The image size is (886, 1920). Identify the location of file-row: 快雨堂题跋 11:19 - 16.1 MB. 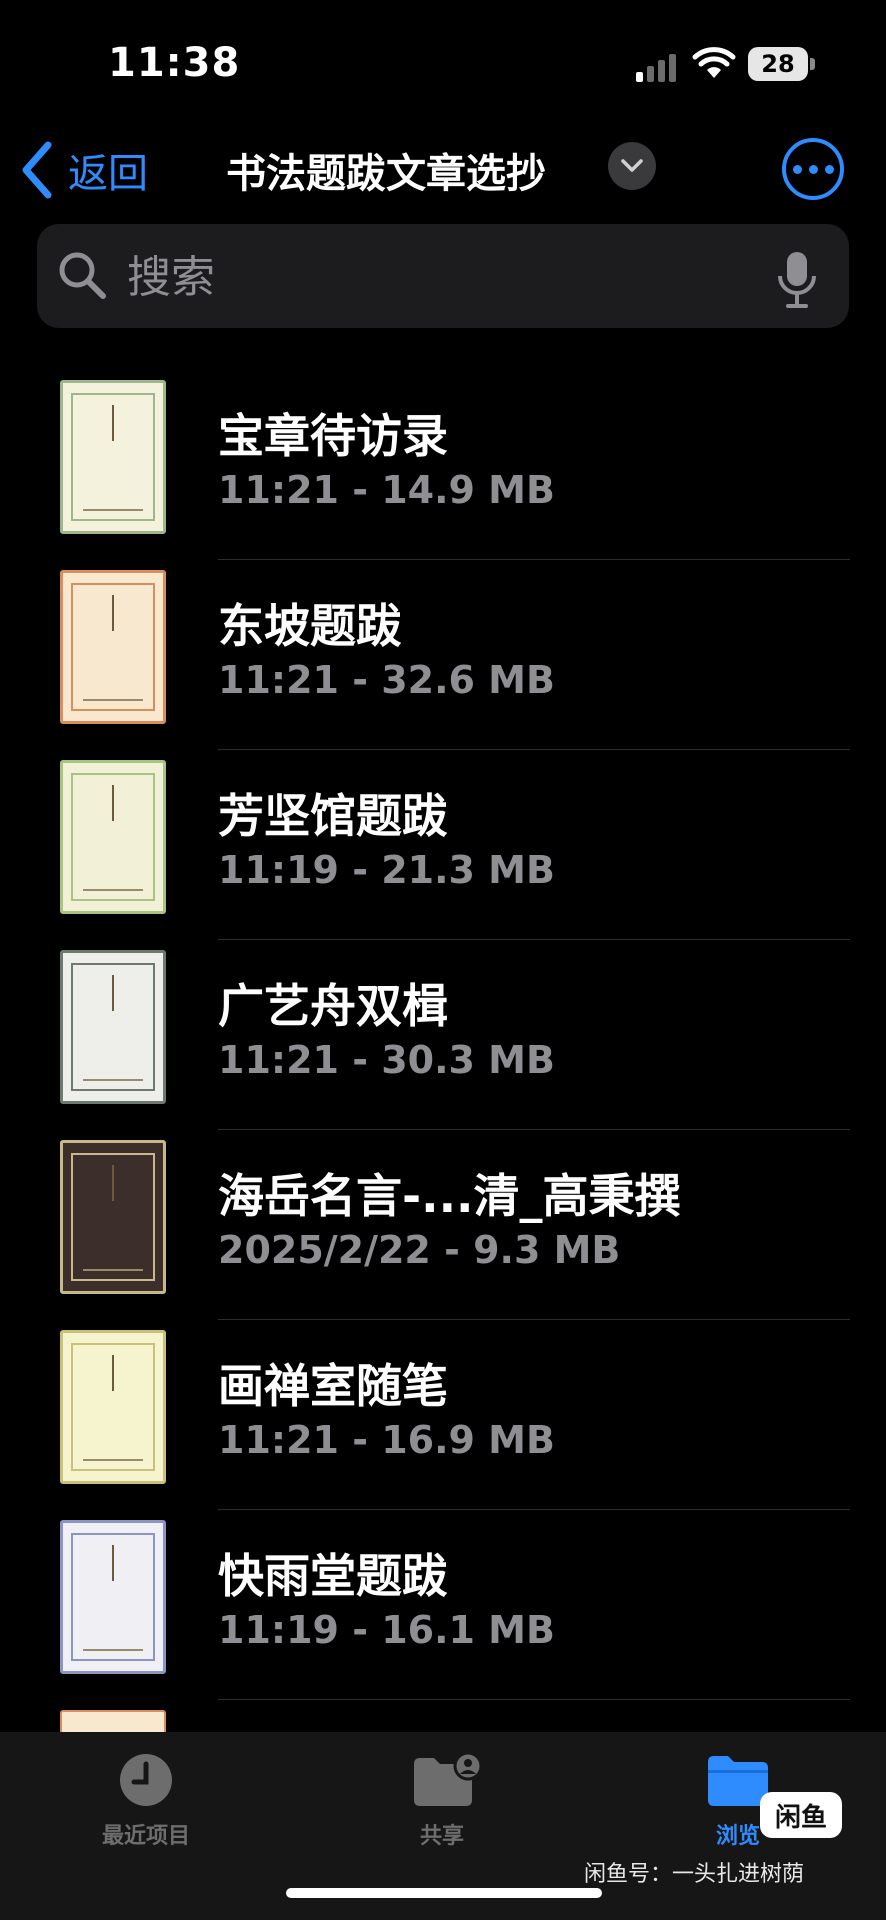
(443, 1605).